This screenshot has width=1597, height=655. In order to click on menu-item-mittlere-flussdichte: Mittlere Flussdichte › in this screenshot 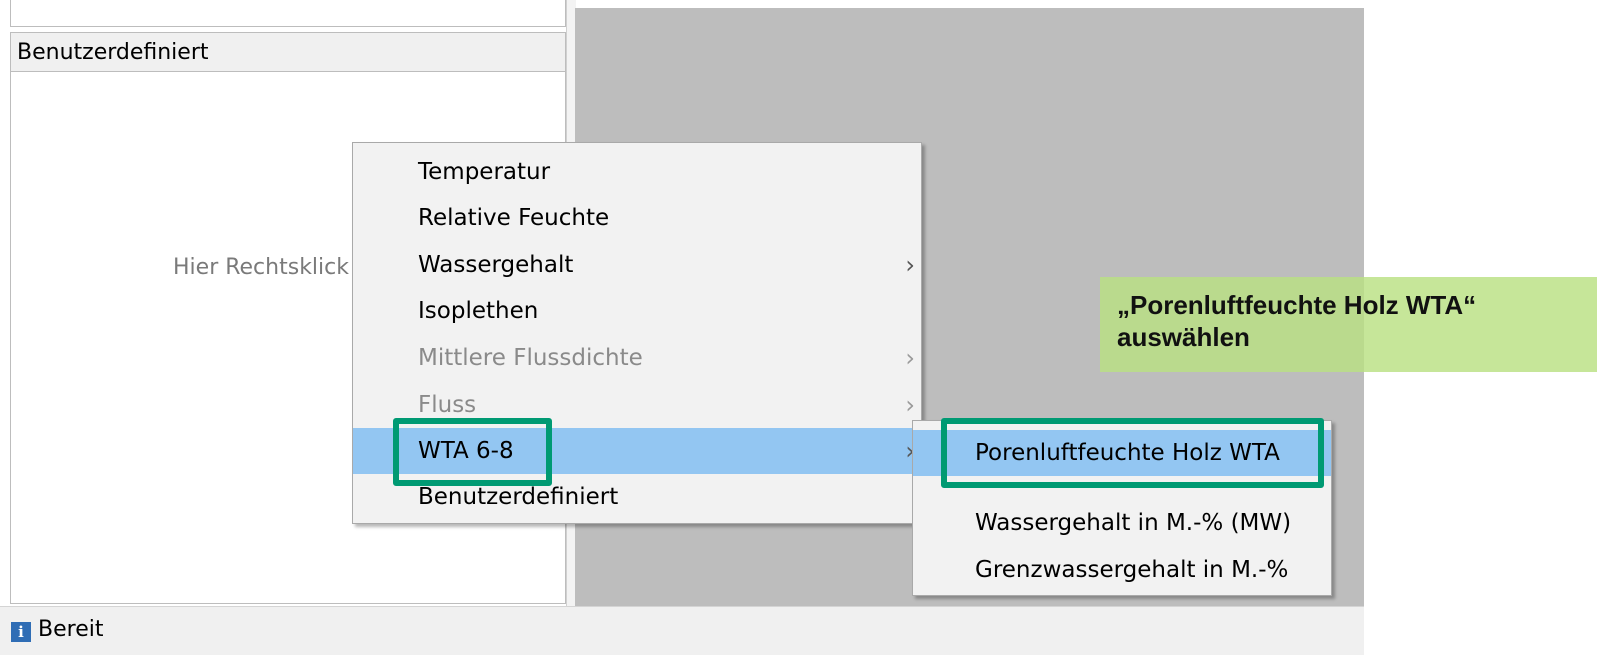, I will do `click(637, 358)`.